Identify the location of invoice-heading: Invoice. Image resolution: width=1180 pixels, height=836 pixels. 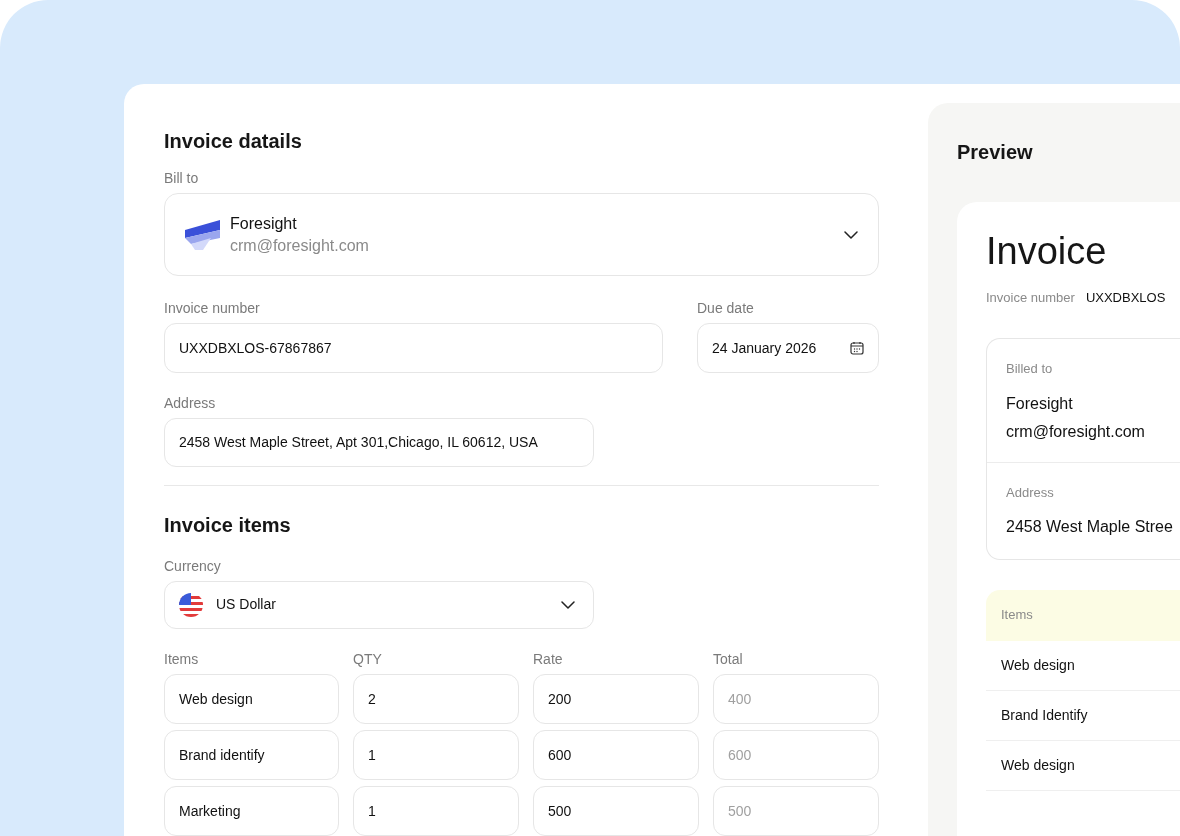
(1047, 251).